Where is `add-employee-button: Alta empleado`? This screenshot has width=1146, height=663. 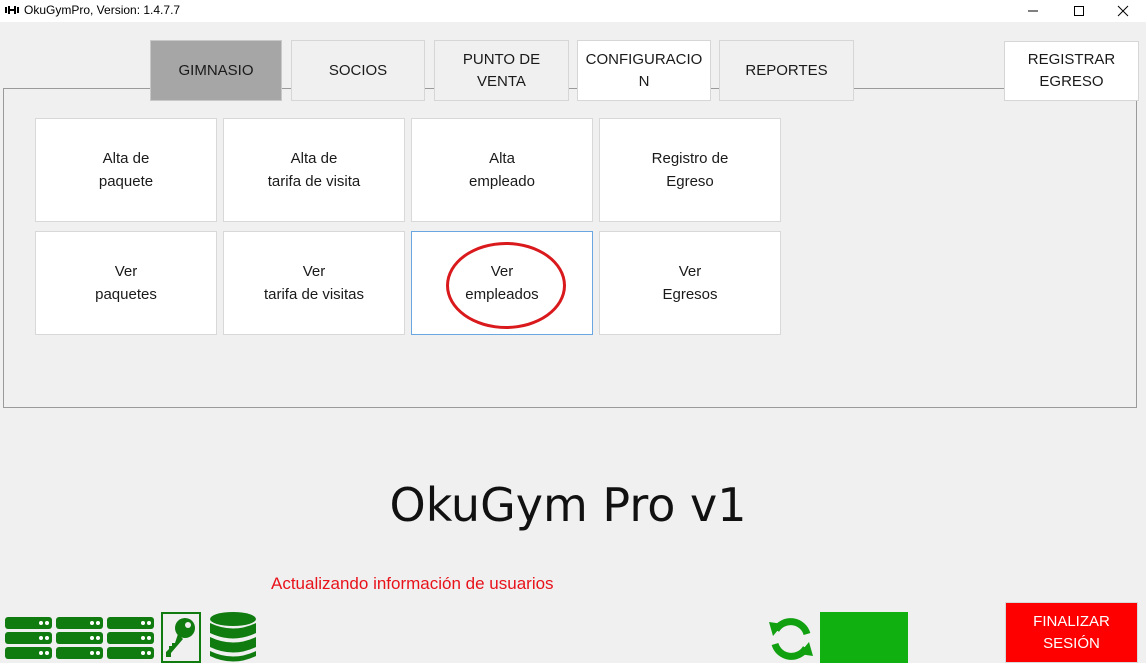 add-employee-button: Alta empleado is located at coordinates (502, 170).